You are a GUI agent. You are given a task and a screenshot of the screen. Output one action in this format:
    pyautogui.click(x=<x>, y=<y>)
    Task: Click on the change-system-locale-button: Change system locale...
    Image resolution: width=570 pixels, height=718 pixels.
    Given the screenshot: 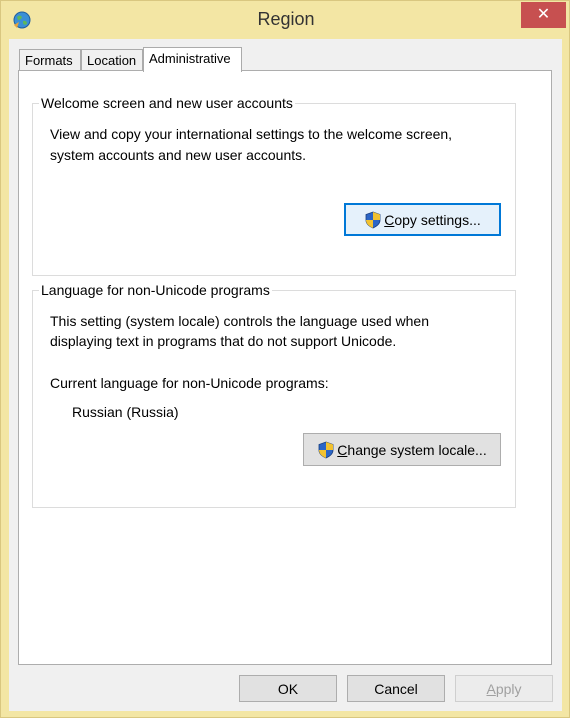 What is the action you would take?
    pyautogui.click(x=402, y=449)
    